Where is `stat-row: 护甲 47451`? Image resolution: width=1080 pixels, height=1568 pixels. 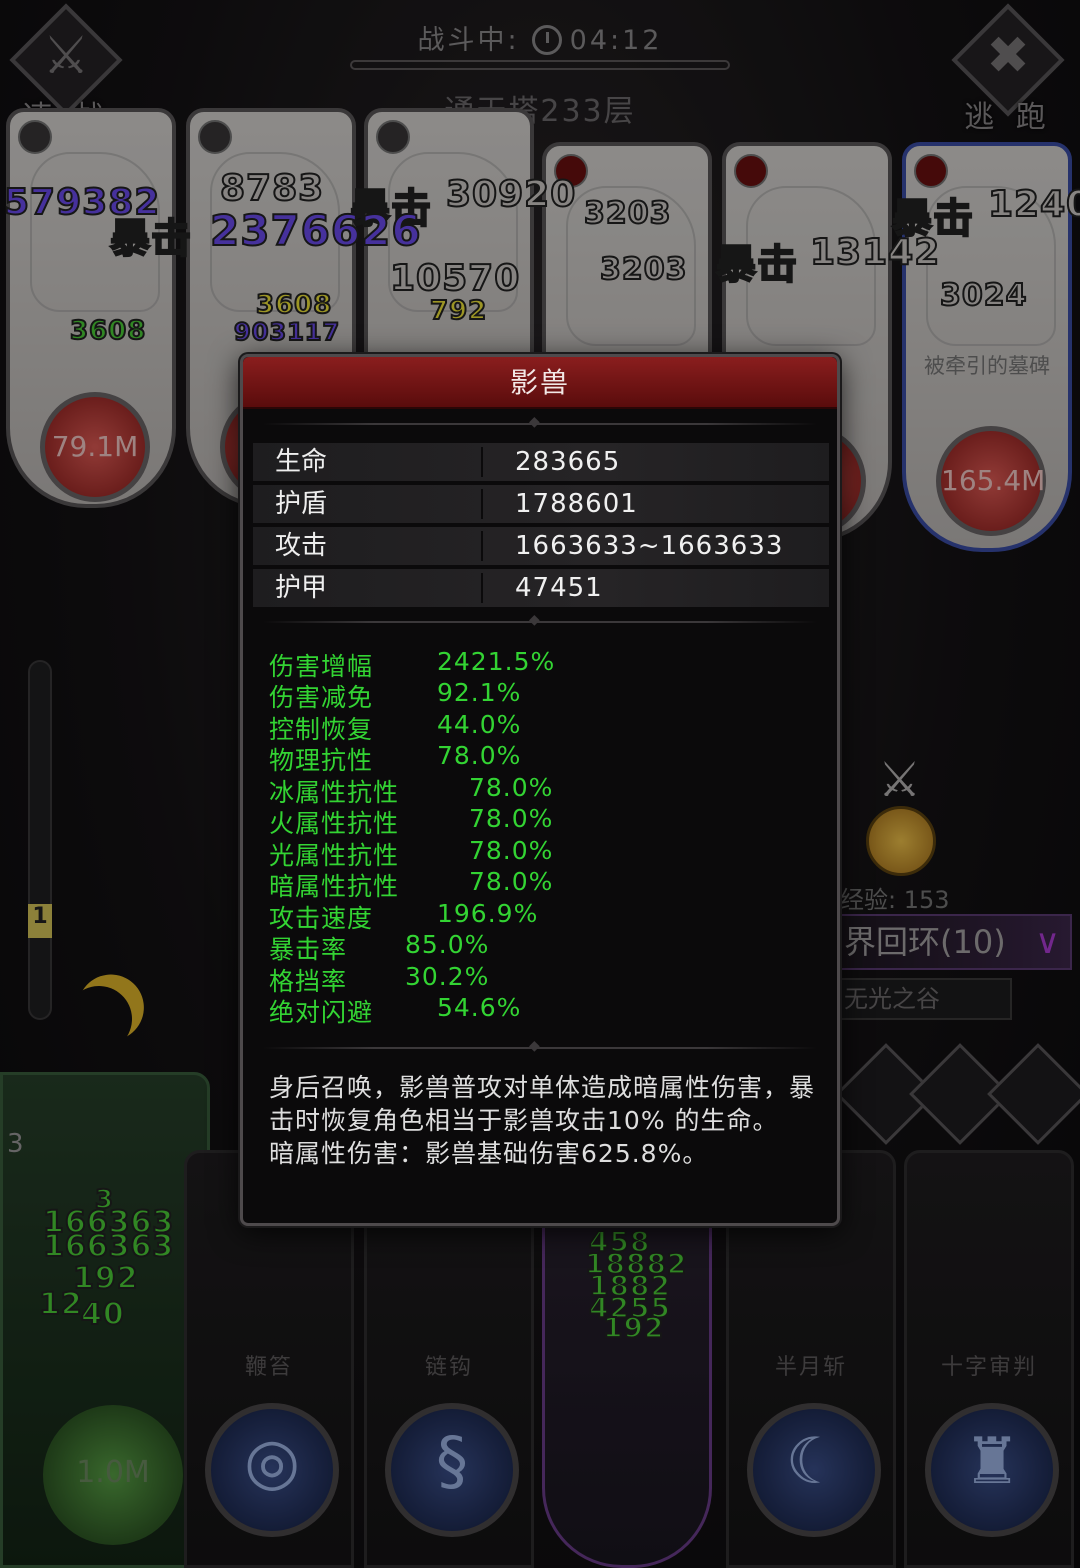
stat-row: 护甲 47451 is located at coordinates (541, 588).